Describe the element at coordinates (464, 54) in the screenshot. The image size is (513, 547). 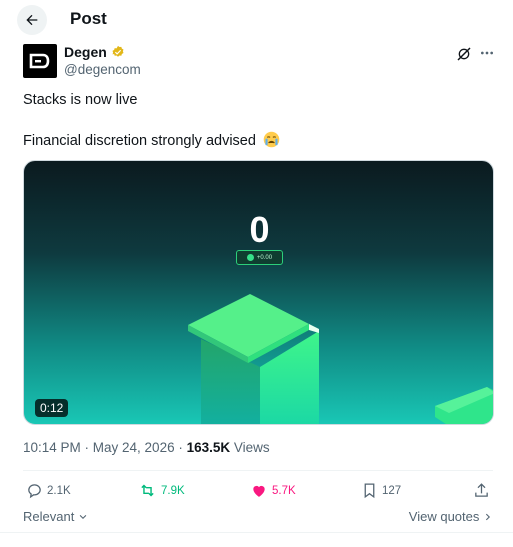
I see `grok-icon` at that location.